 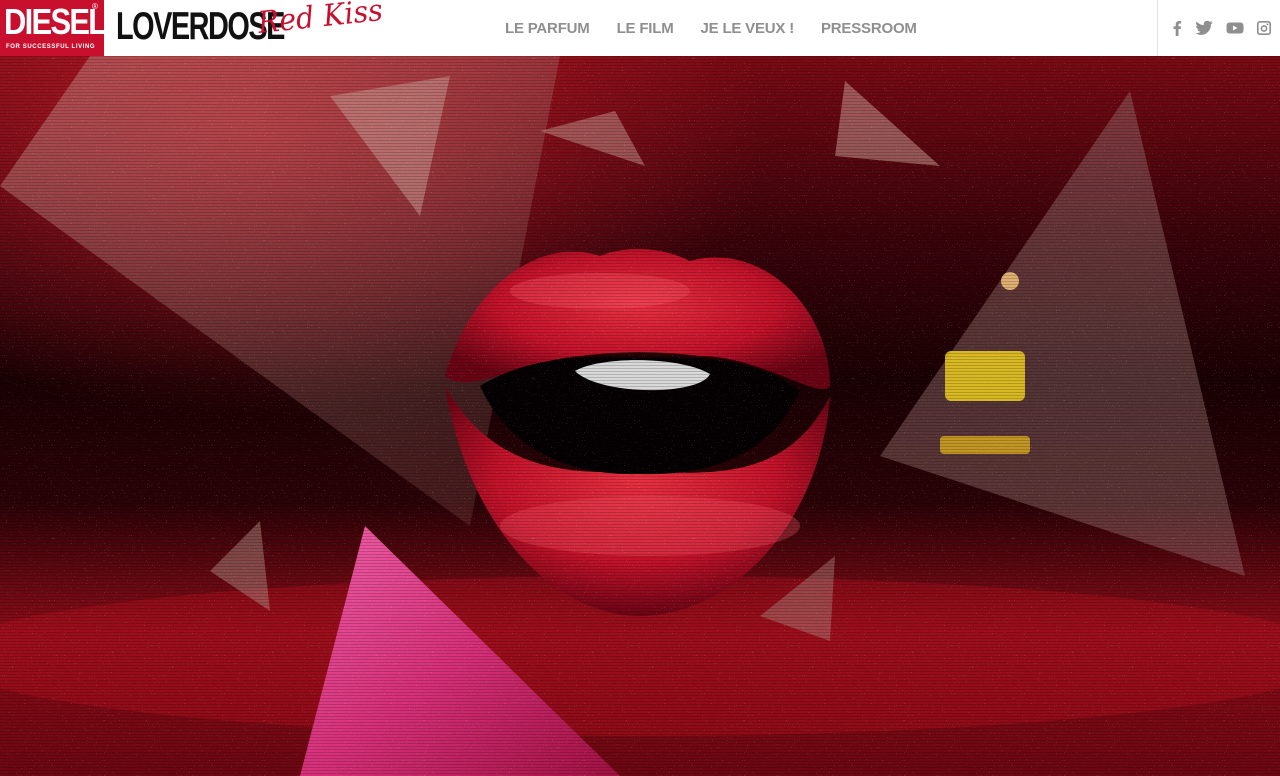 I want to click on twitter-icon, so click(x=1204, y=28).